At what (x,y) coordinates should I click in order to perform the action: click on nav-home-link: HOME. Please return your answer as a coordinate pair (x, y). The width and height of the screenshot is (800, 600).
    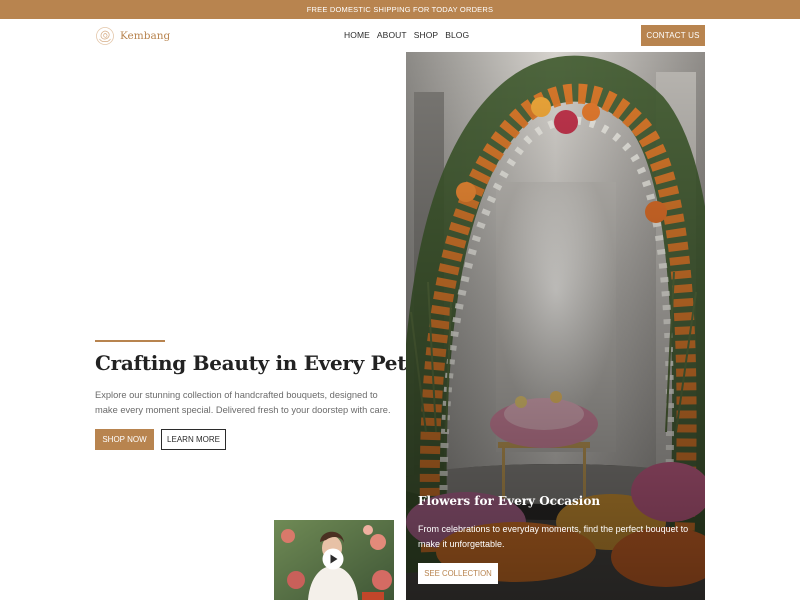
    Looking at the image, I should click on (357, 35).